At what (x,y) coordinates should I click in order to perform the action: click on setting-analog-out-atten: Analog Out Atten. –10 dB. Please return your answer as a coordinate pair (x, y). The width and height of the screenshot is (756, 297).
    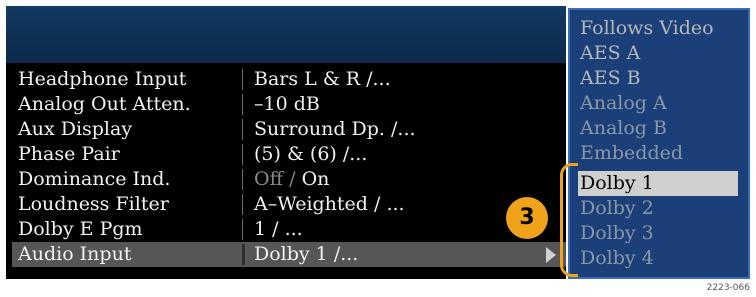
    Looking at the image, I should click on (289, 104).